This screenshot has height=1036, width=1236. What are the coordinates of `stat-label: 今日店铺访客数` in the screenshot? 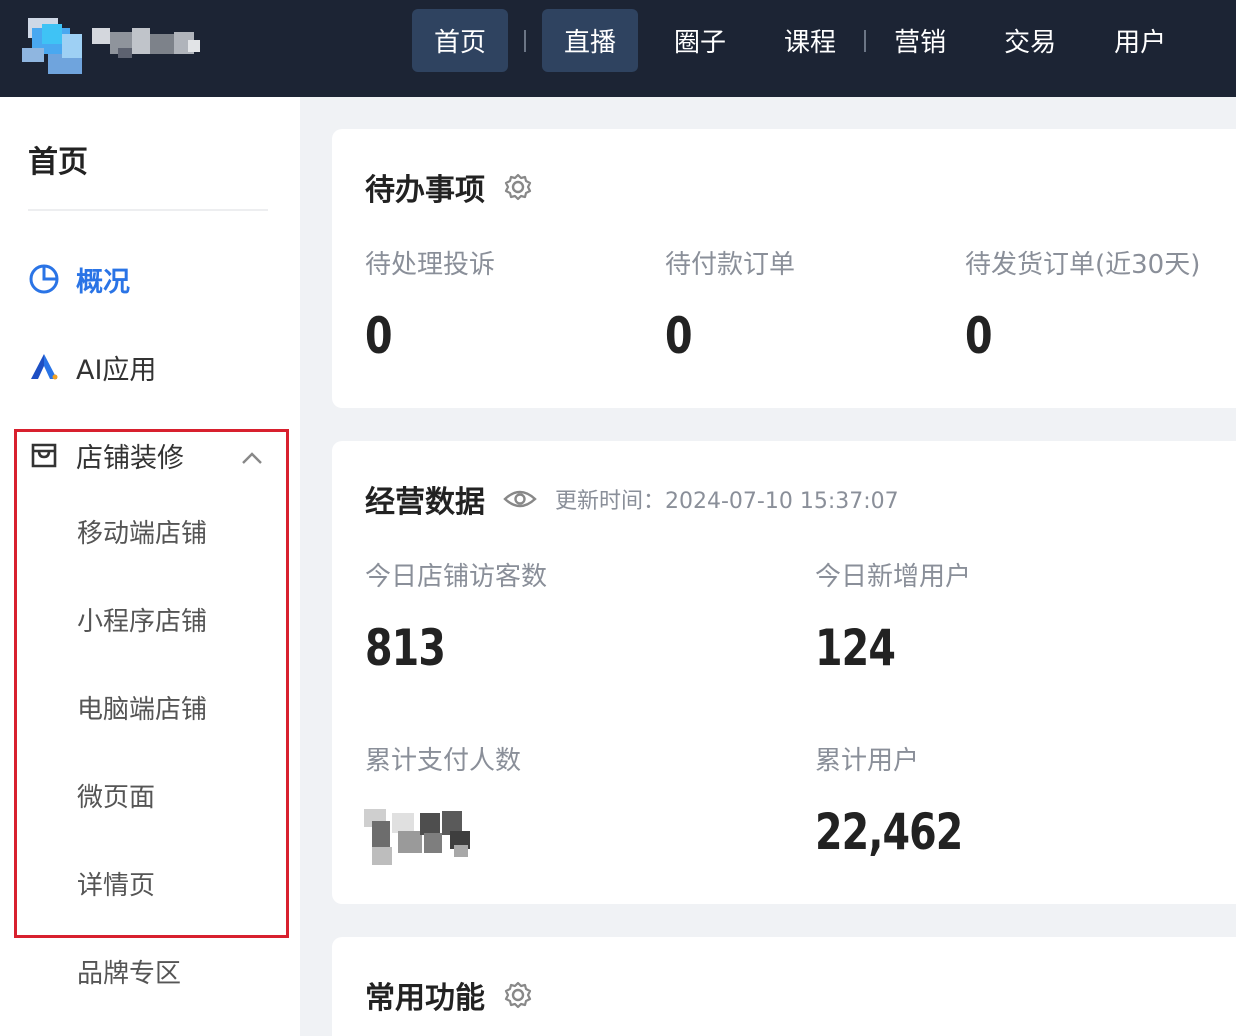 It's located at (456, 577).